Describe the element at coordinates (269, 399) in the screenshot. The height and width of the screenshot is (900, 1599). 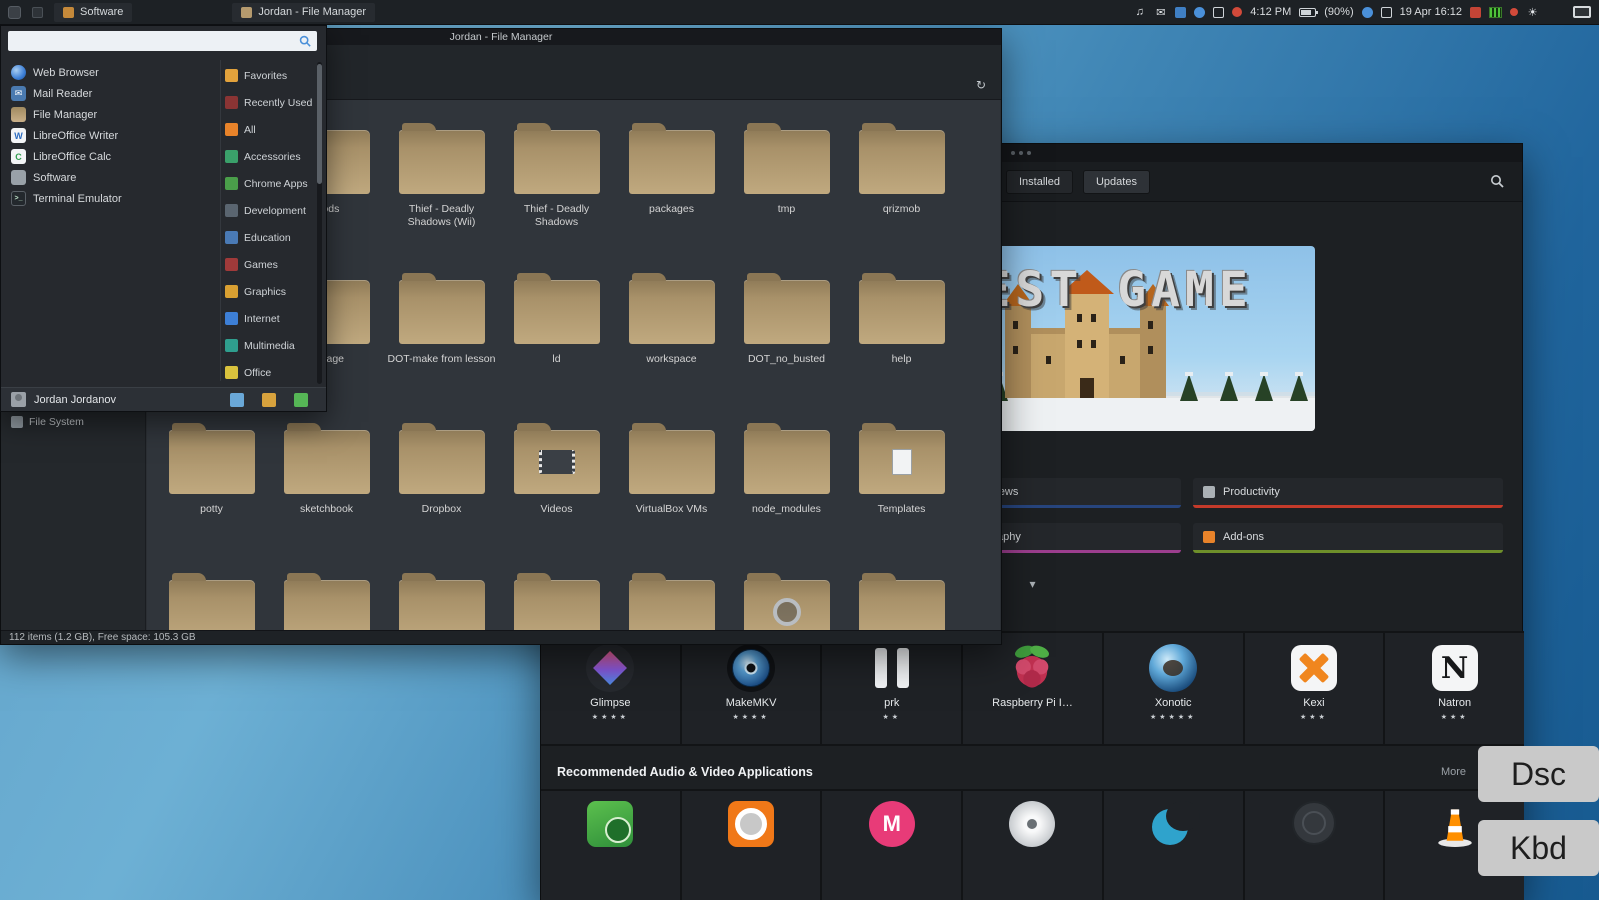
I see `lock-screen-icon` at that location.